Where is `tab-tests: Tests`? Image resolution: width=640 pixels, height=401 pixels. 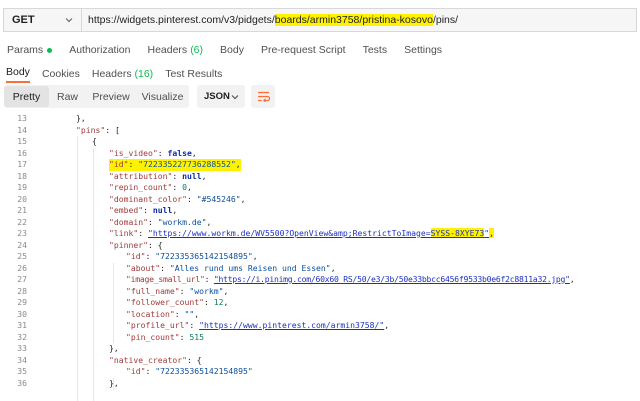 tab-tests: Tests is located at coordinates (375, 50).